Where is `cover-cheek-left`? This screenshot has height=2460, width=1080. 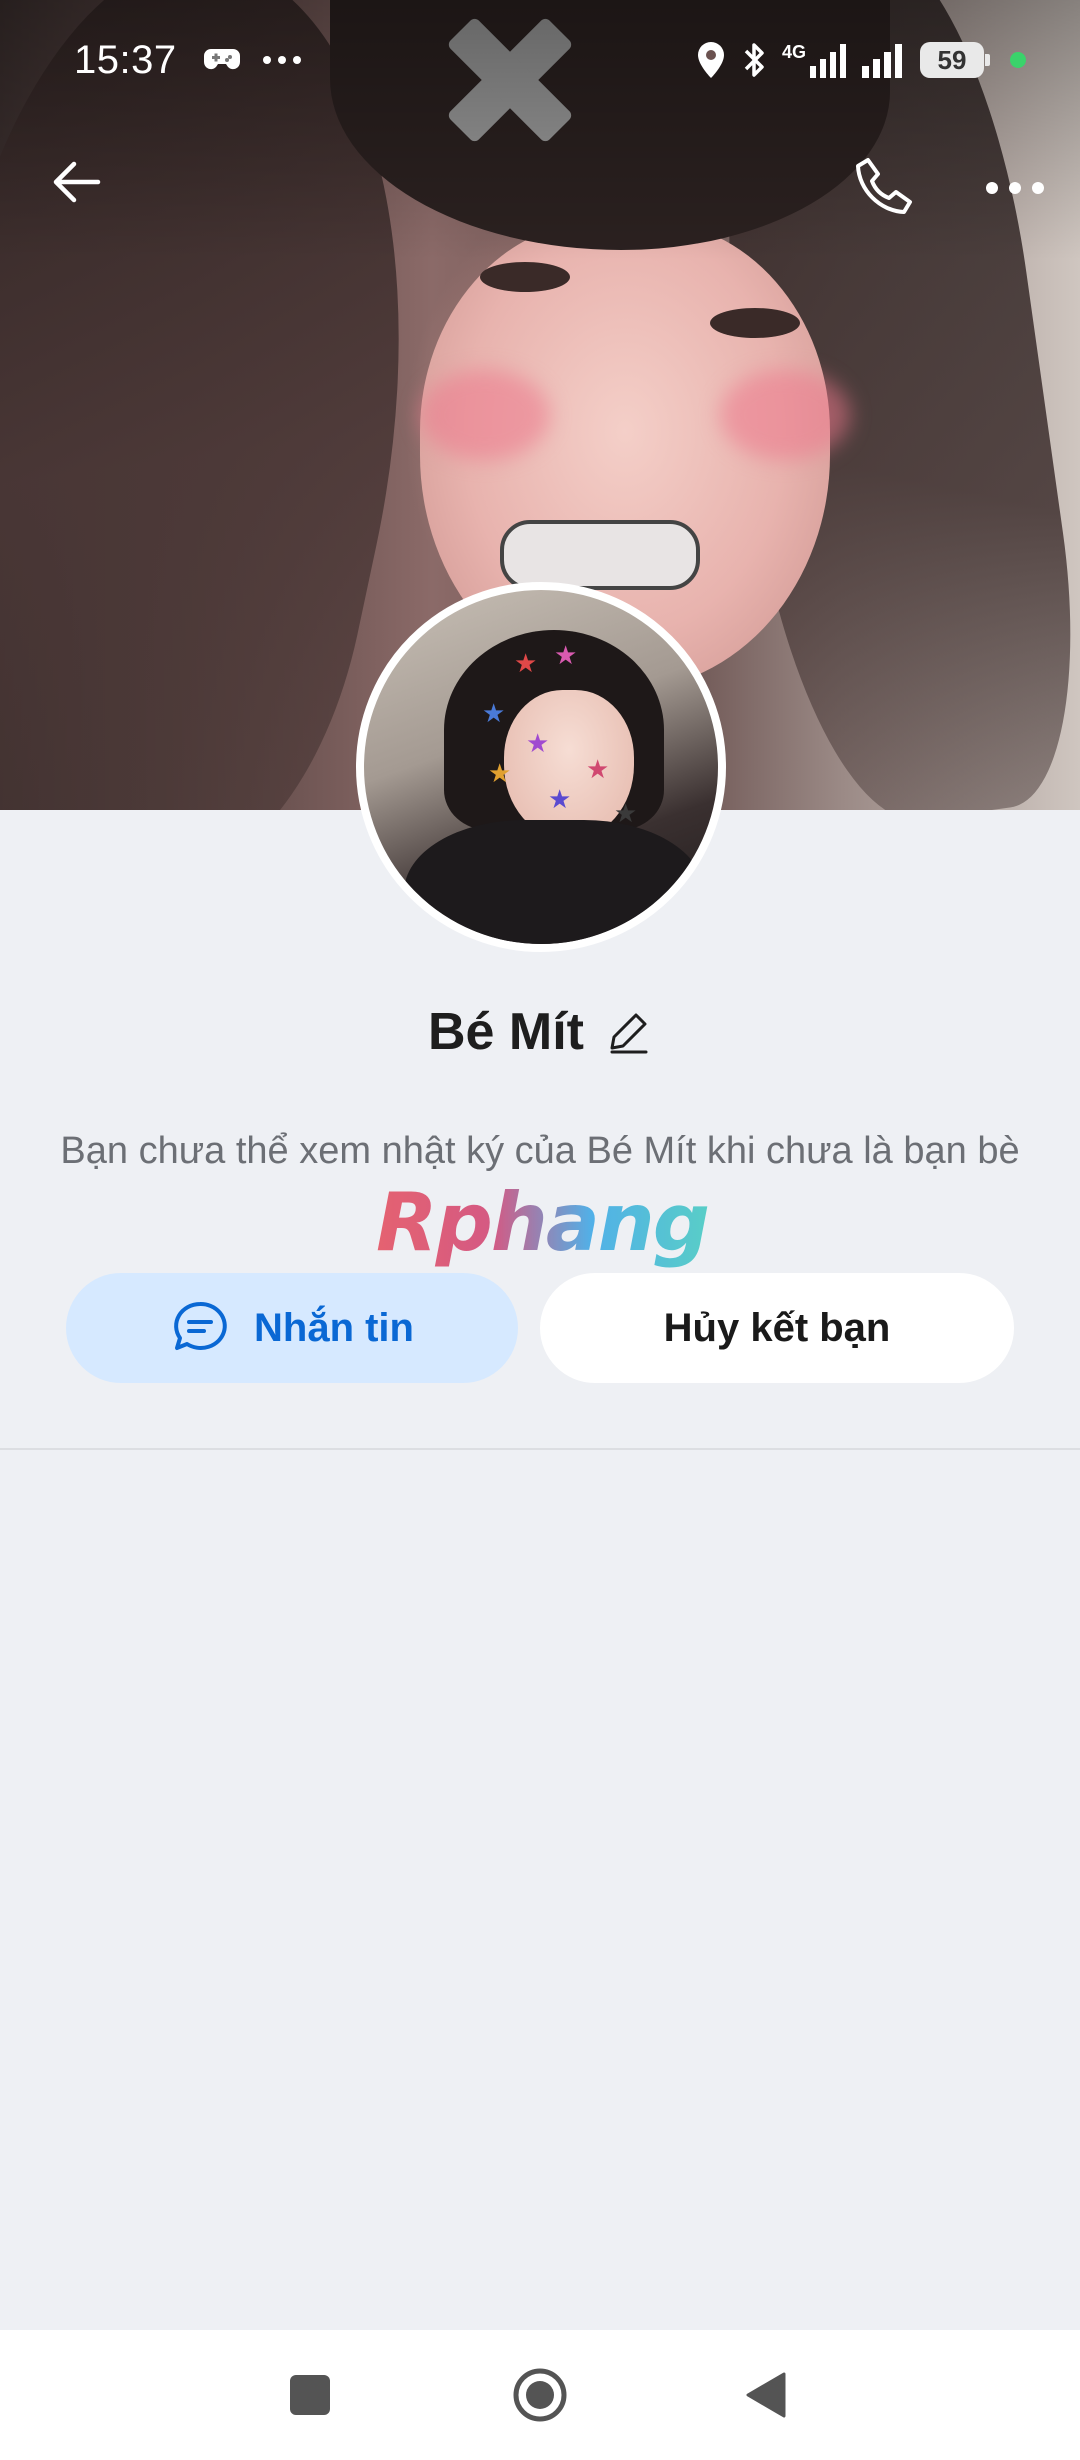
cover-cheek-left is located at coordinates (485, 415).